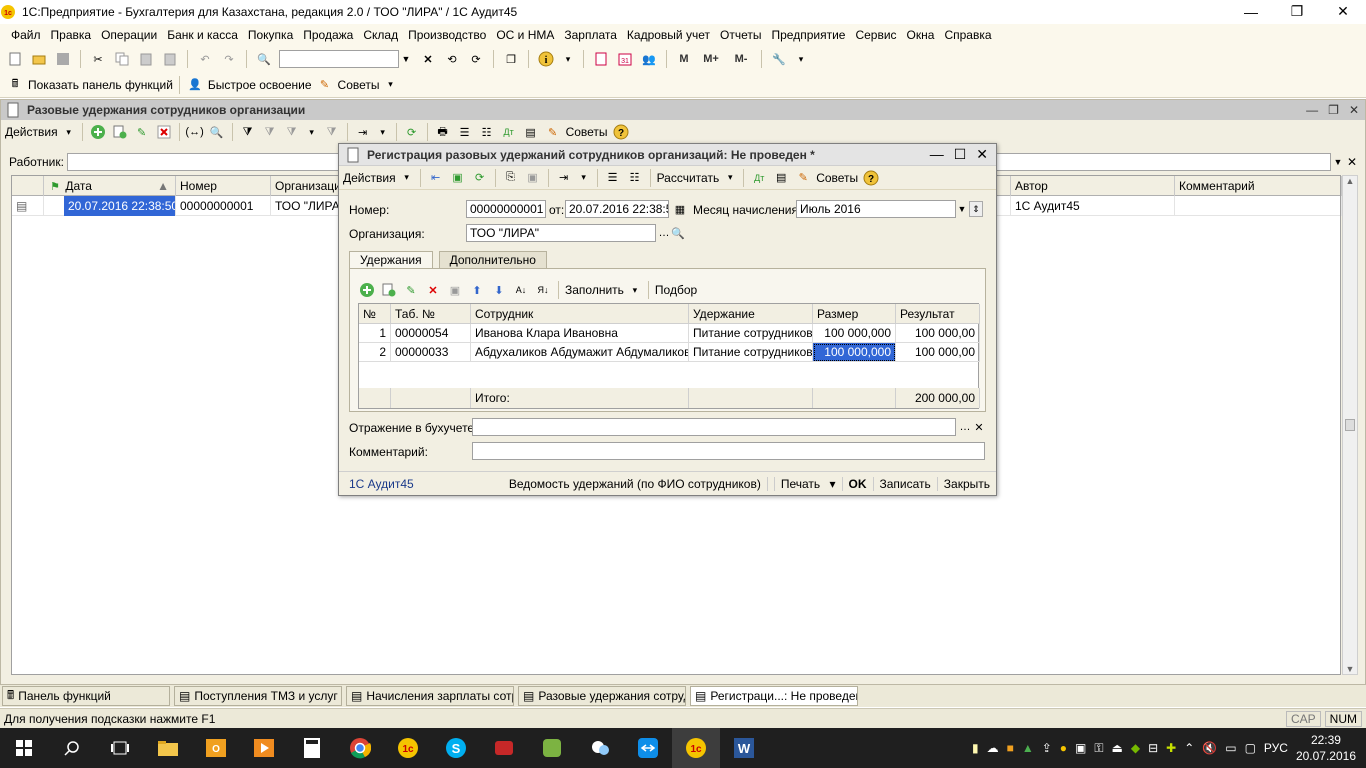  What do you see at coordinates (1153, 748) in the screenshot?
I see `tray-layout-icon: ⊟` at bounding box center [1153, 748].